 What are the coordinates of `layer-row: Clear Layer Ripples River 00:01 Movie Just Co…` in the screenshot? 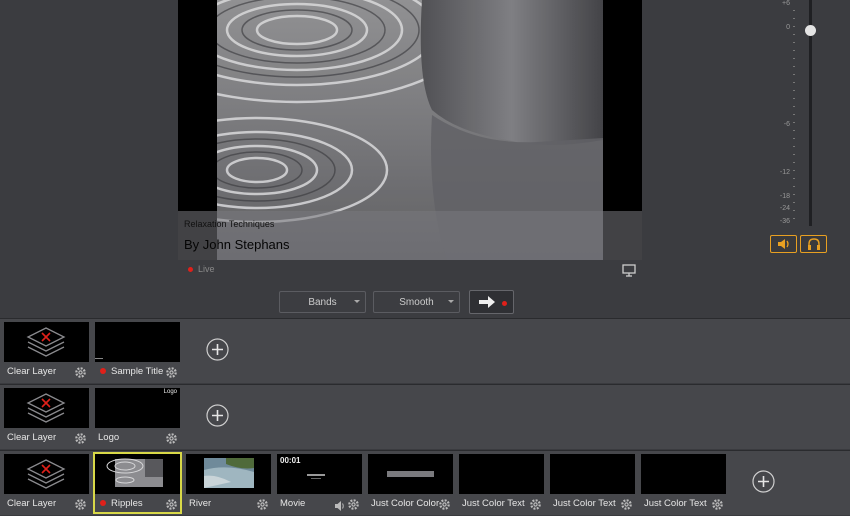 It's located at (425, 482).